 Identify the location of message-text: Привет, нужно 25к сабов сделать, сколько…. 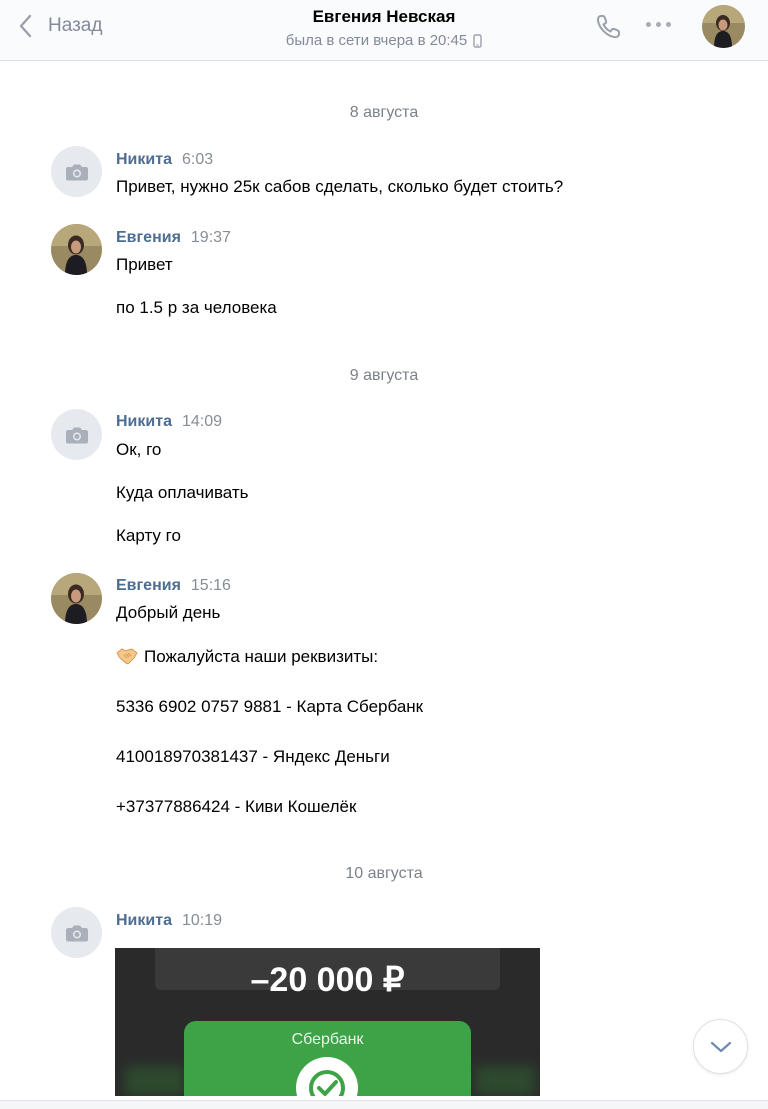
(340, 186).